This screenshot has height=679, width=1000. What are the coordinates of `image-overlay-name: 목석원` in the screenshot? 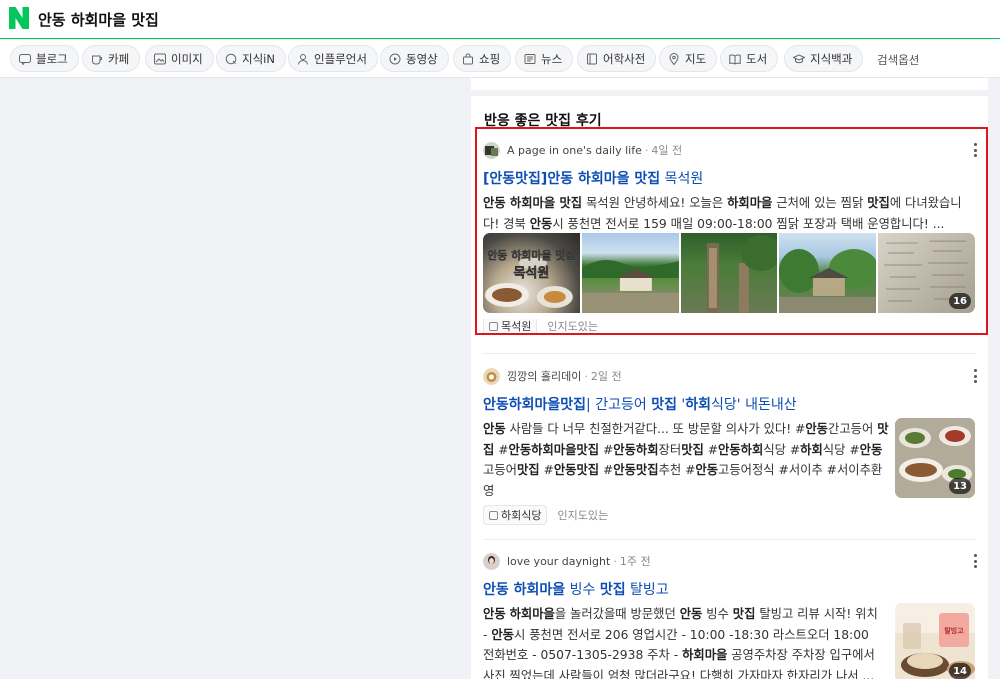 It's located at (532, 273).